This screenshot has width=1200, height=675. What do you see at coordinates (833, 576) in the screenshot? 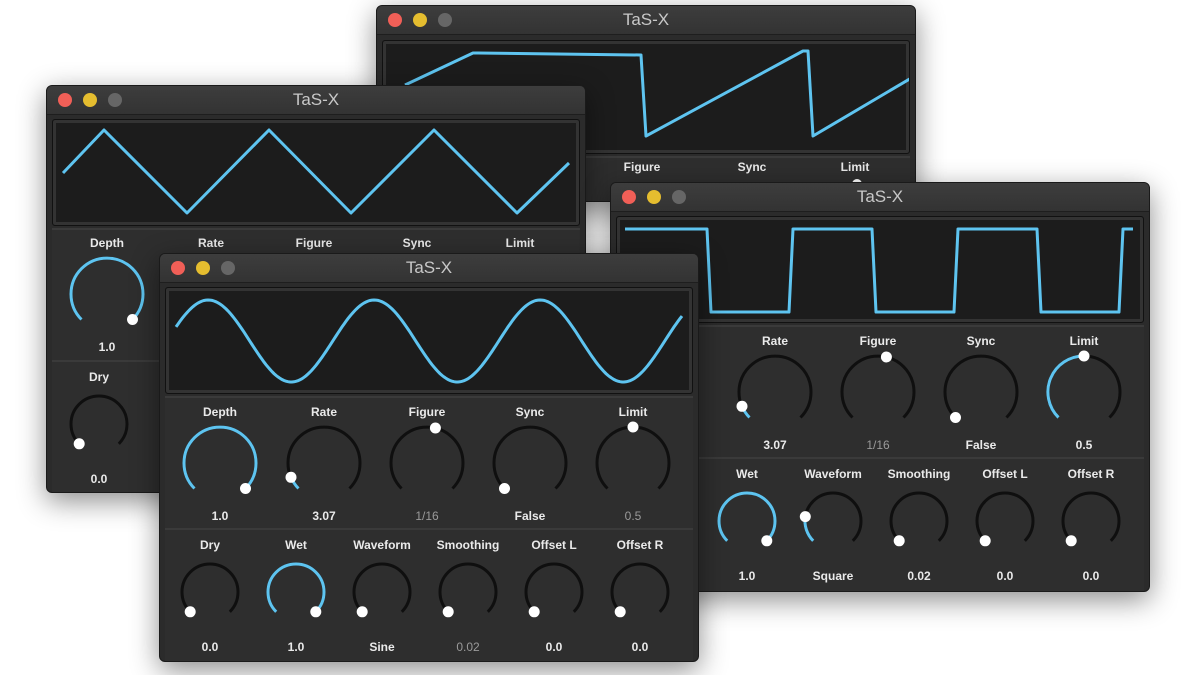
I see `knob-value: Square` at bounding box center [833, 576].